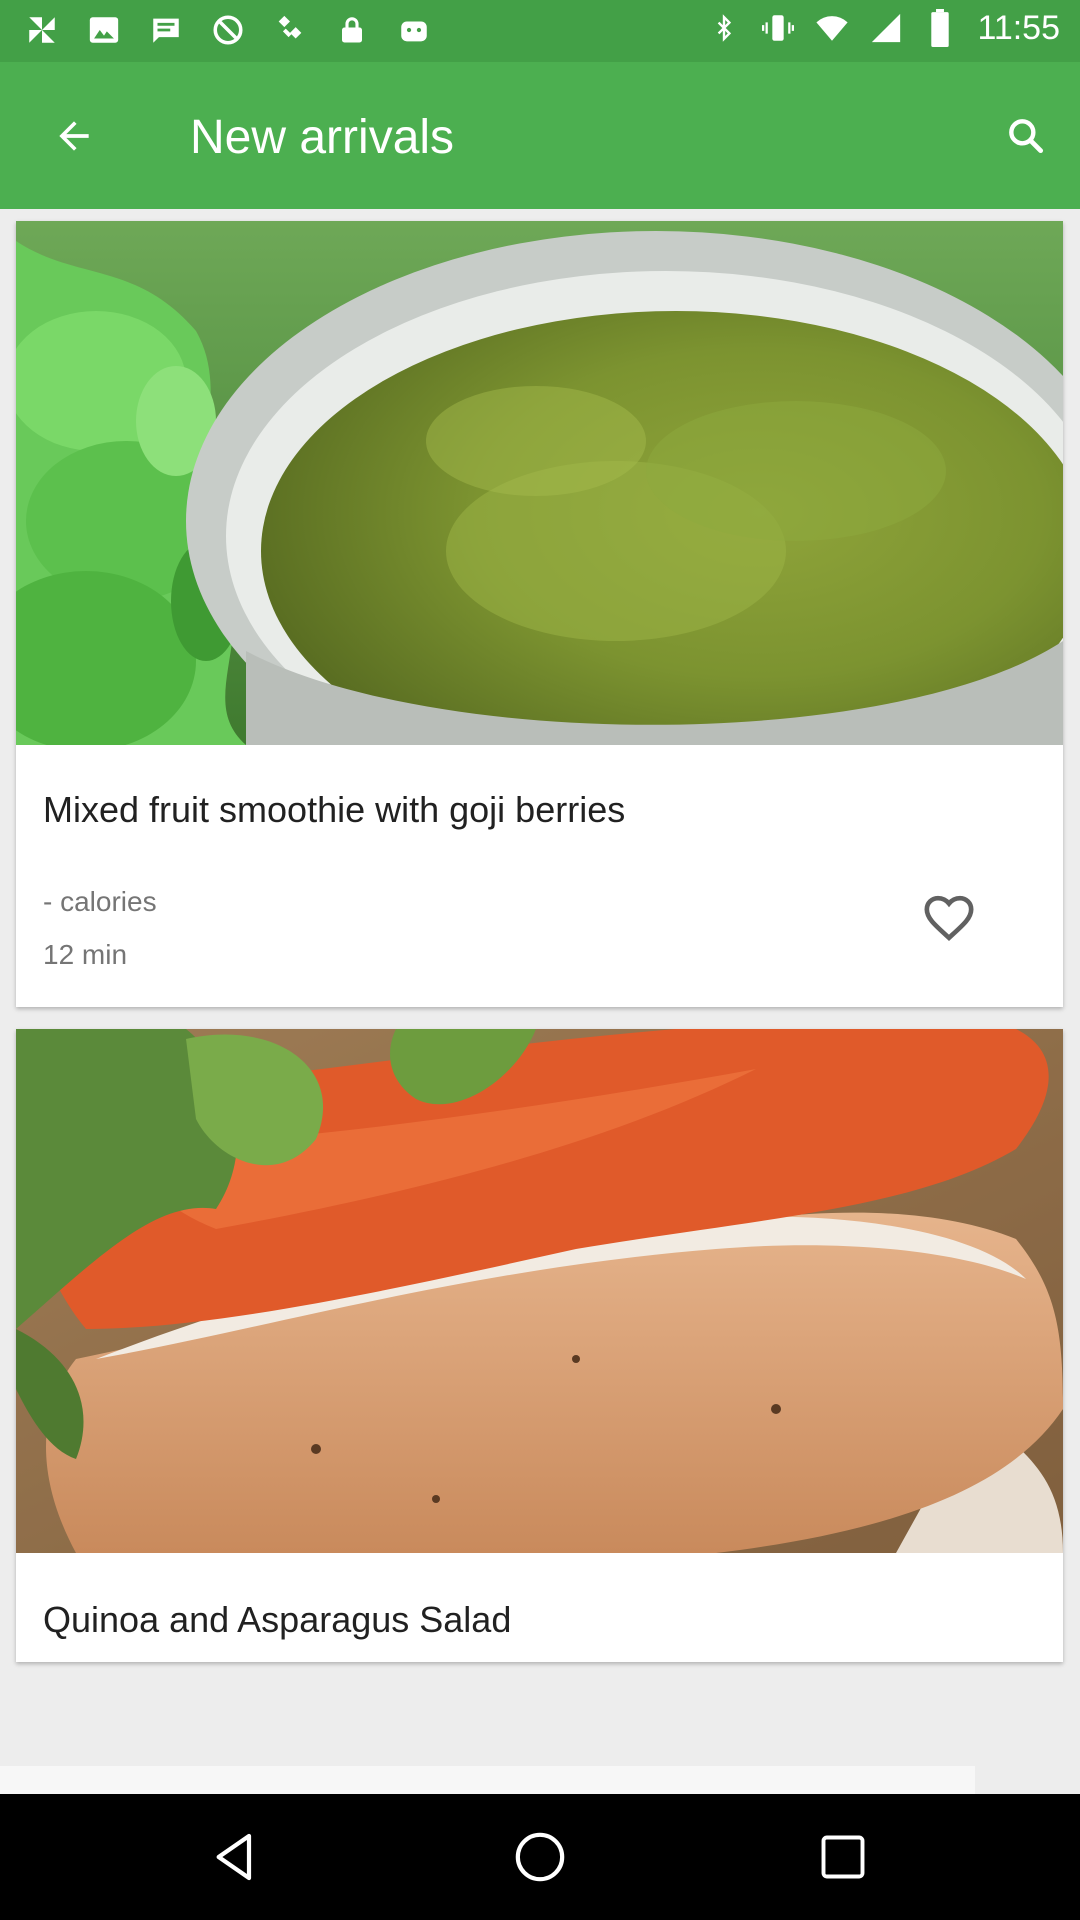 The height and width of the screenshot is (1920, 1080). Describe the element at coordinates (940, 28) in the screenshot. I see `battery-icon` at that location.